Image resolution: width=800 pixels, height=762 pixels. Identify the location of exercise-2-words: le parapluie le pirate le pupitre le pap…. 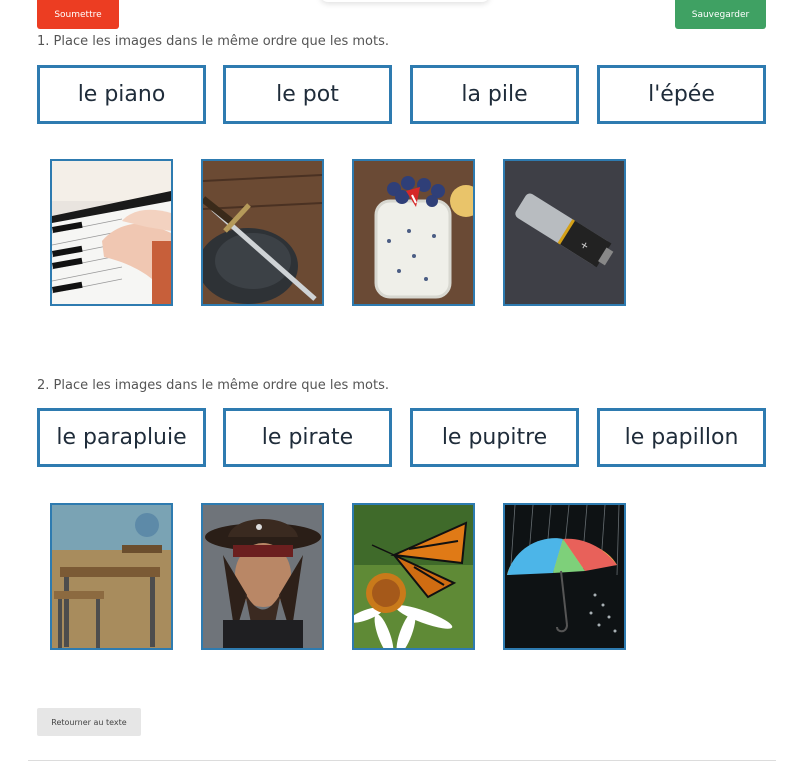
(401, 437).